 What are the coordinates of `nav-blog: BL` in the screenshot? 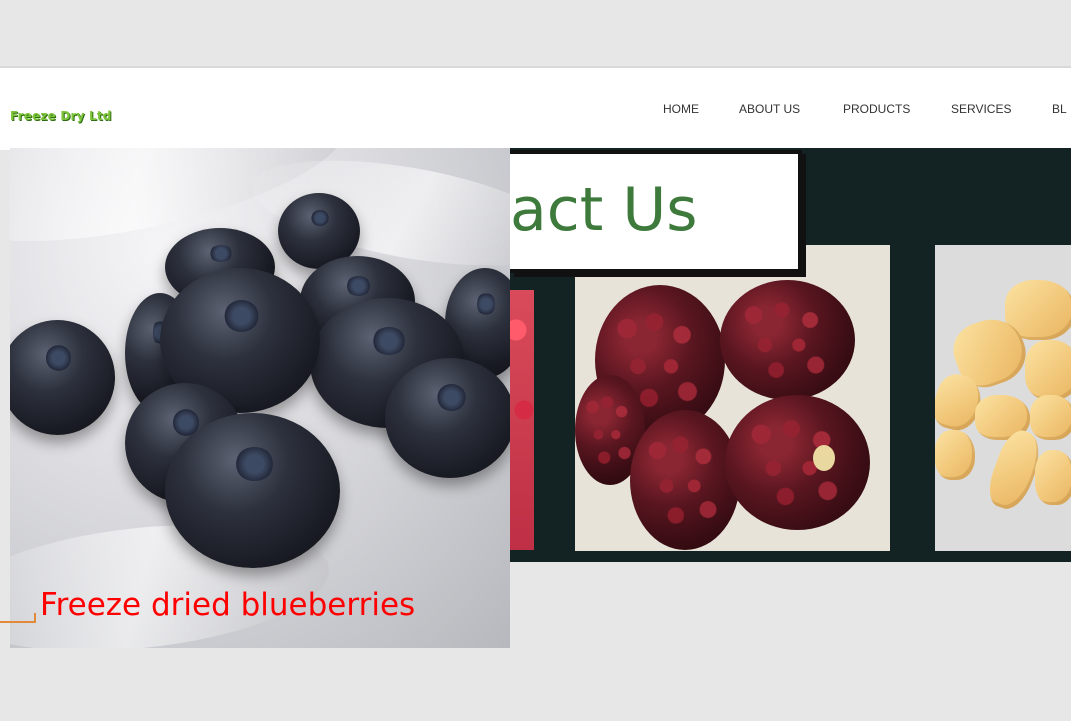 It's located at (1059, 109).